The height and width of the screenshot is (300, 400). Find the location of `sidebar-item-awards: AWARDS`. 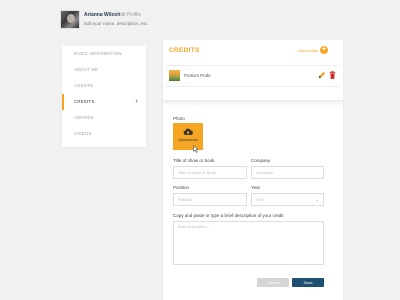

sidebar-item-awards: AWARDS is located at coordinates (104, 118).